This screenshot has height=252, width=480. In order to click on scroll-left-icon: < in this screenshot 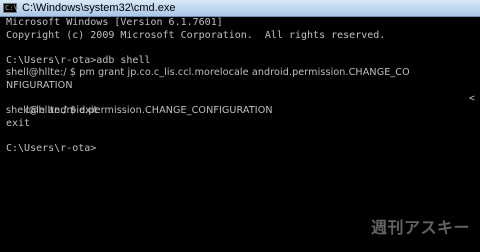, I will do `click(471, 98)`.